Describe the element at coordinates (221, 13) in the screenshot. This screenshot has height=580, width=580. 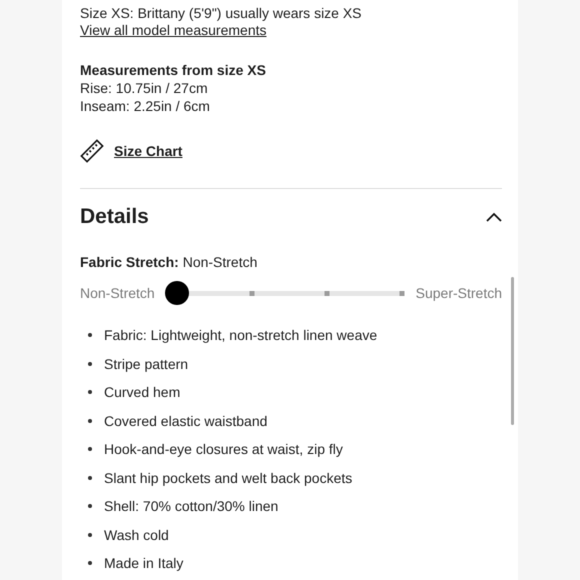
I see `model-info: Size XS: Brittany (5'9") usually wears size XS` at that location.